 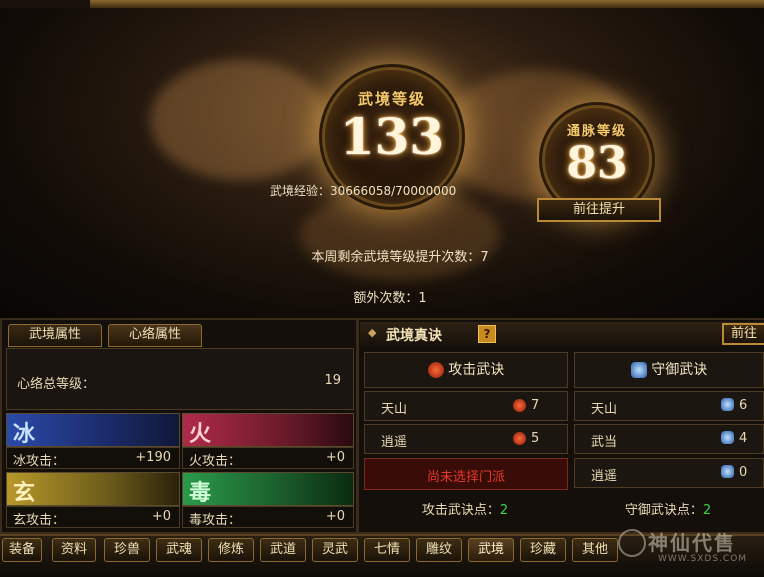 I want to click on mystic-element-banner: 玄, so click(x=93, y=489).